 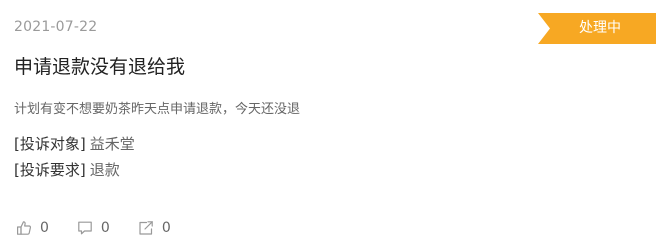 I want to click on complaint-request-value: 退款, so click(x=104, y=170).